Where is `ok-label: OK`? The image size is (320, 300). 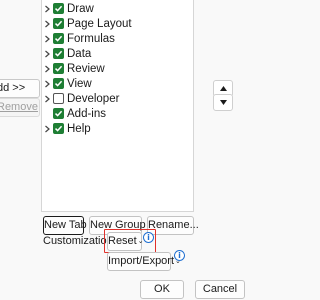 ok-label: OK is located at coordinates (162, 289).